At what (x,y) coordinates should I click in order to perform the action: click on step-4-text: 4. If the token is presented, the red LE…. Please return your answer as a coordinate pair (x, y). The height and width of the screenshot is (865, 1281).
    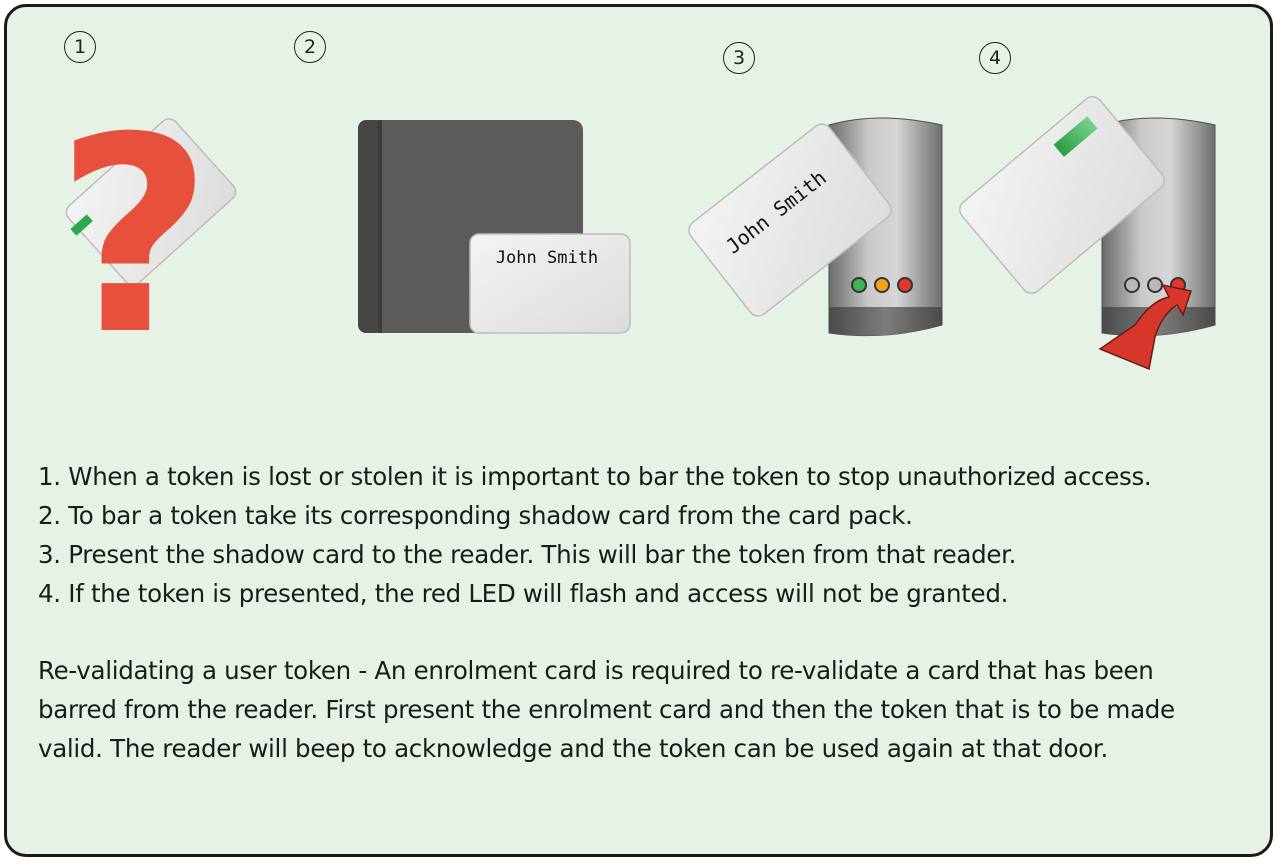
    Looking at the image, I should click on (523, 593).